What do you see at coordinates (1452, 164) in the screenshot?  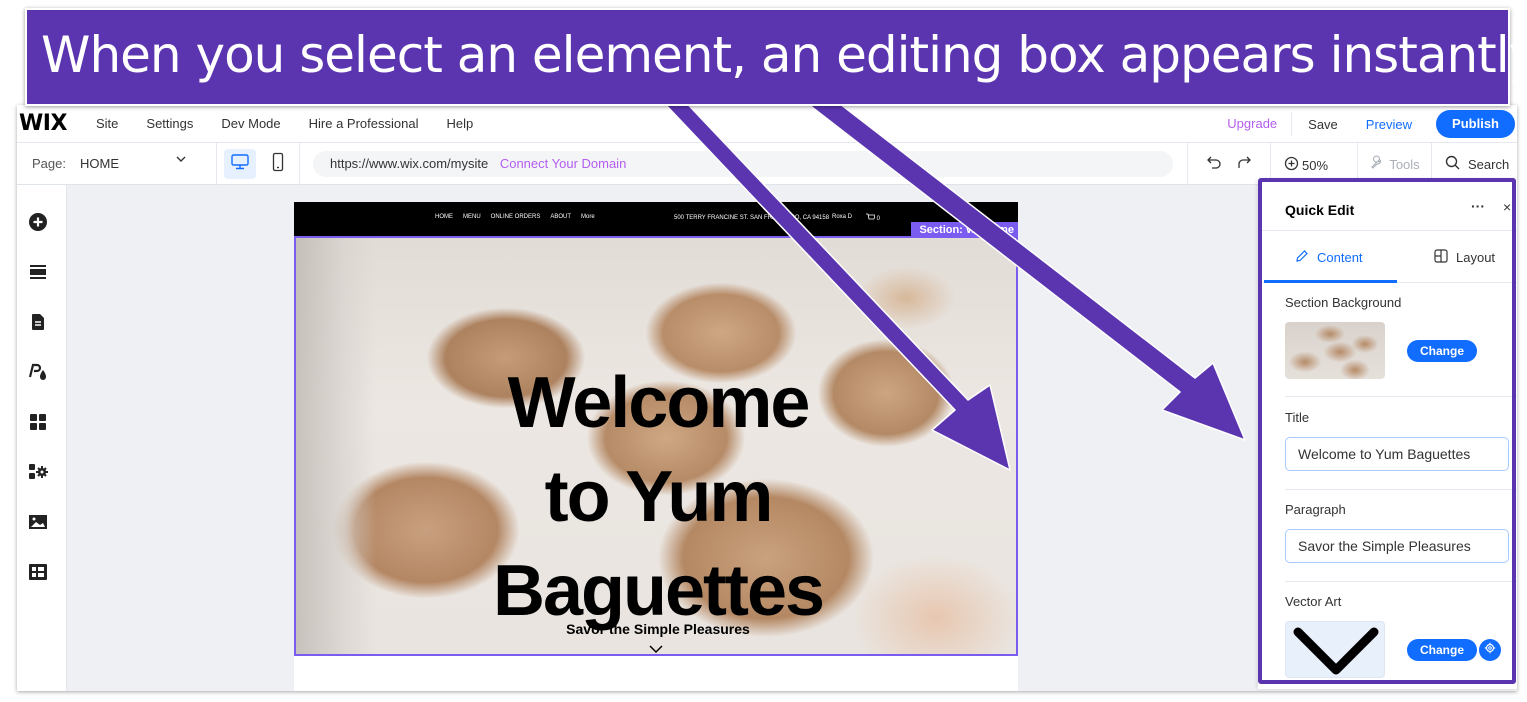 I see `search-icon` at bounding box center [1452, 164].